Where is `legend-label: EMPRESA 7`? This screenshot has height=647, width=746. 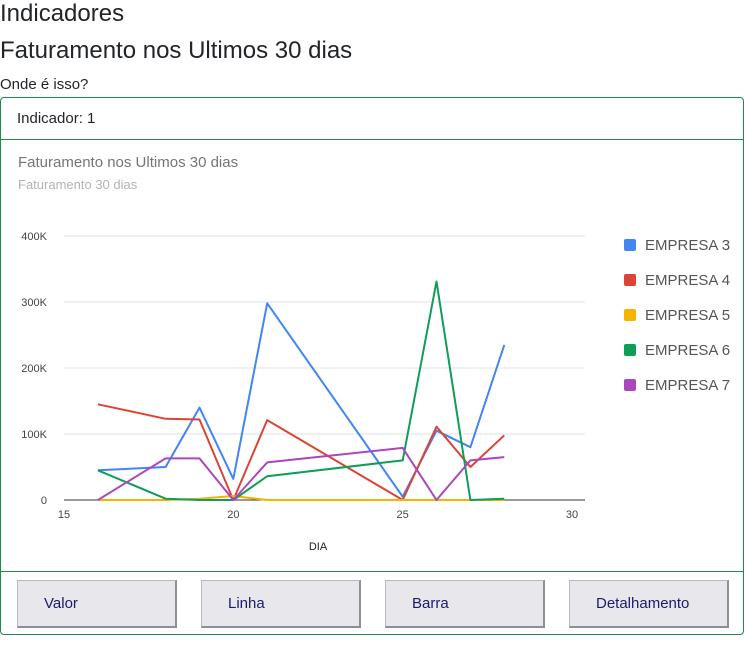 legend-label: EMPRESA 7 is located at coordinates (687, 385).